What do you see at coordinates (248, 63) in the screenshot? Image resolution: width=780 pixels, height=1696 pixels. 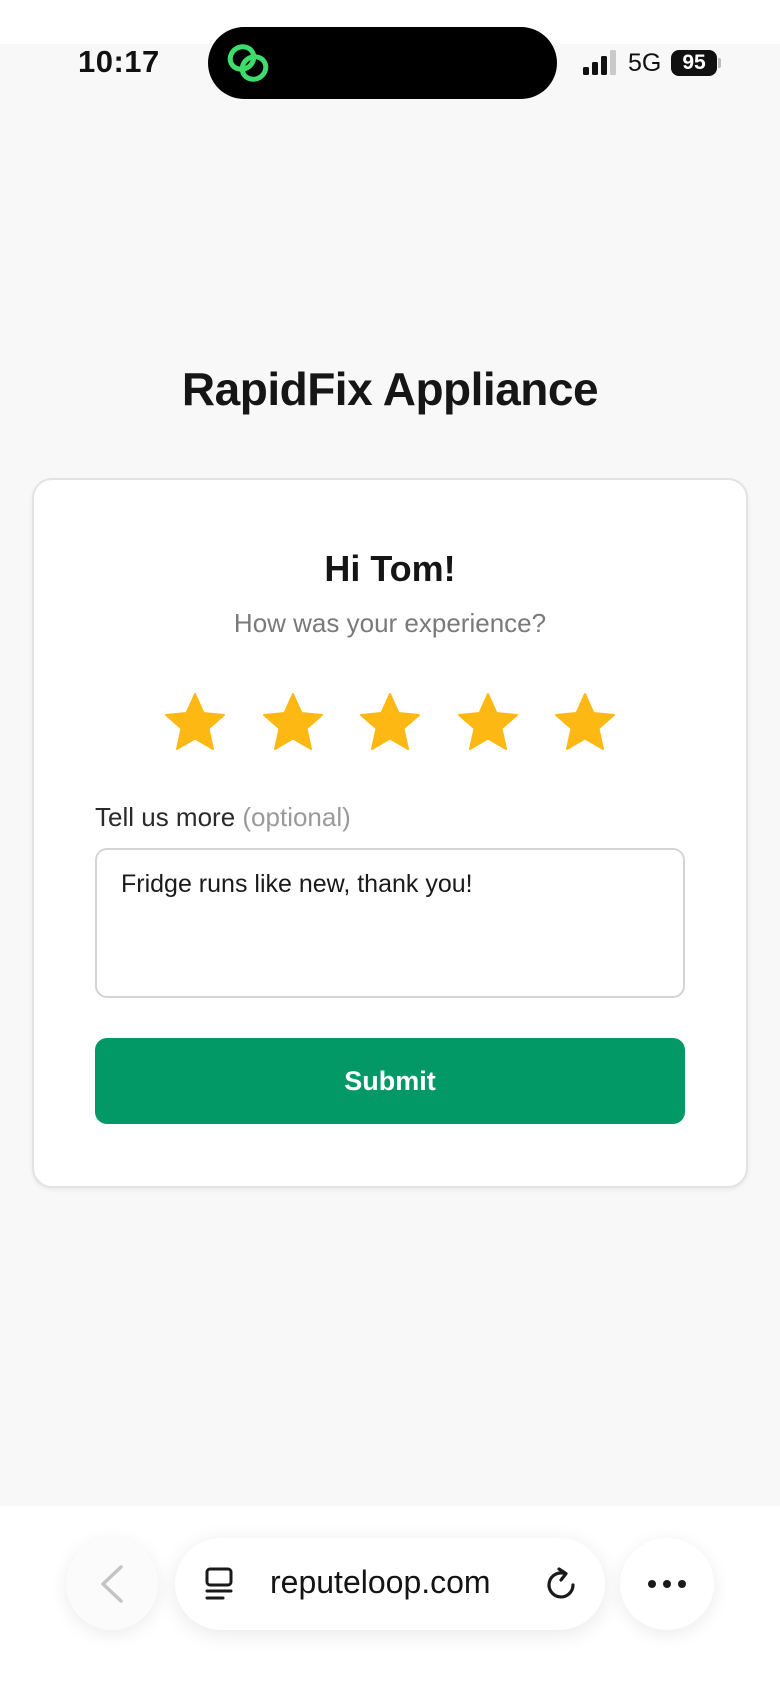 I see `link-rings-icon` at bounding box center [248, 63].